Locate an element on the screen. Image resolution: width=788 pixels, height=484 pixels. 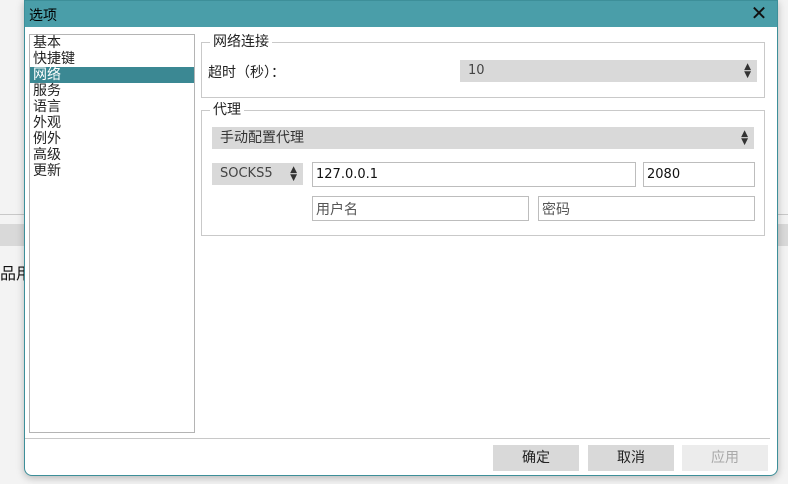
network-connection-title: 网络连接 is located at coordinates (241, 42).